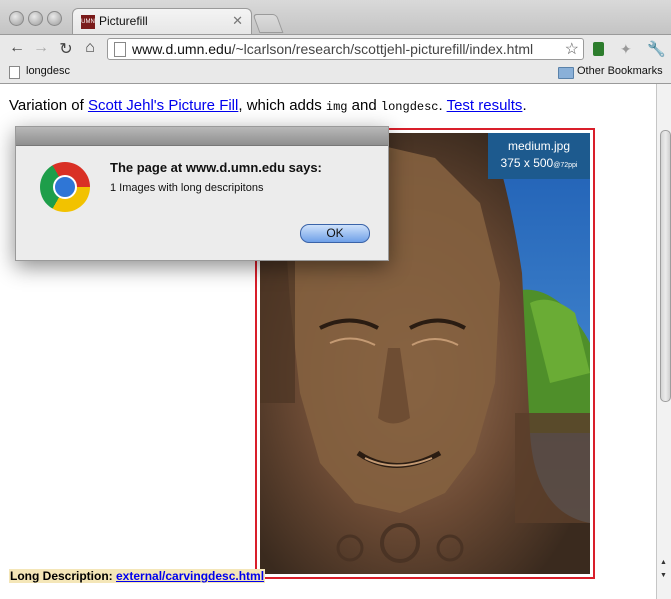 This screenshot has height=599, width=671. Describe the element at coordinates (16, 18) in the screenshot. I see `close-window-button` at that location.